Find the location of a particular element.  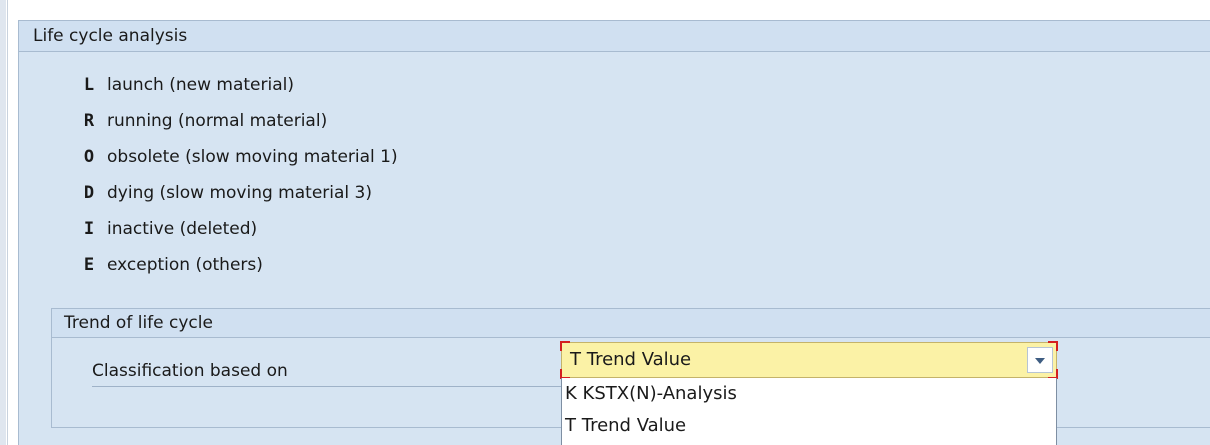

classification-select: T Trend Value is located at coordinates (809, 360).